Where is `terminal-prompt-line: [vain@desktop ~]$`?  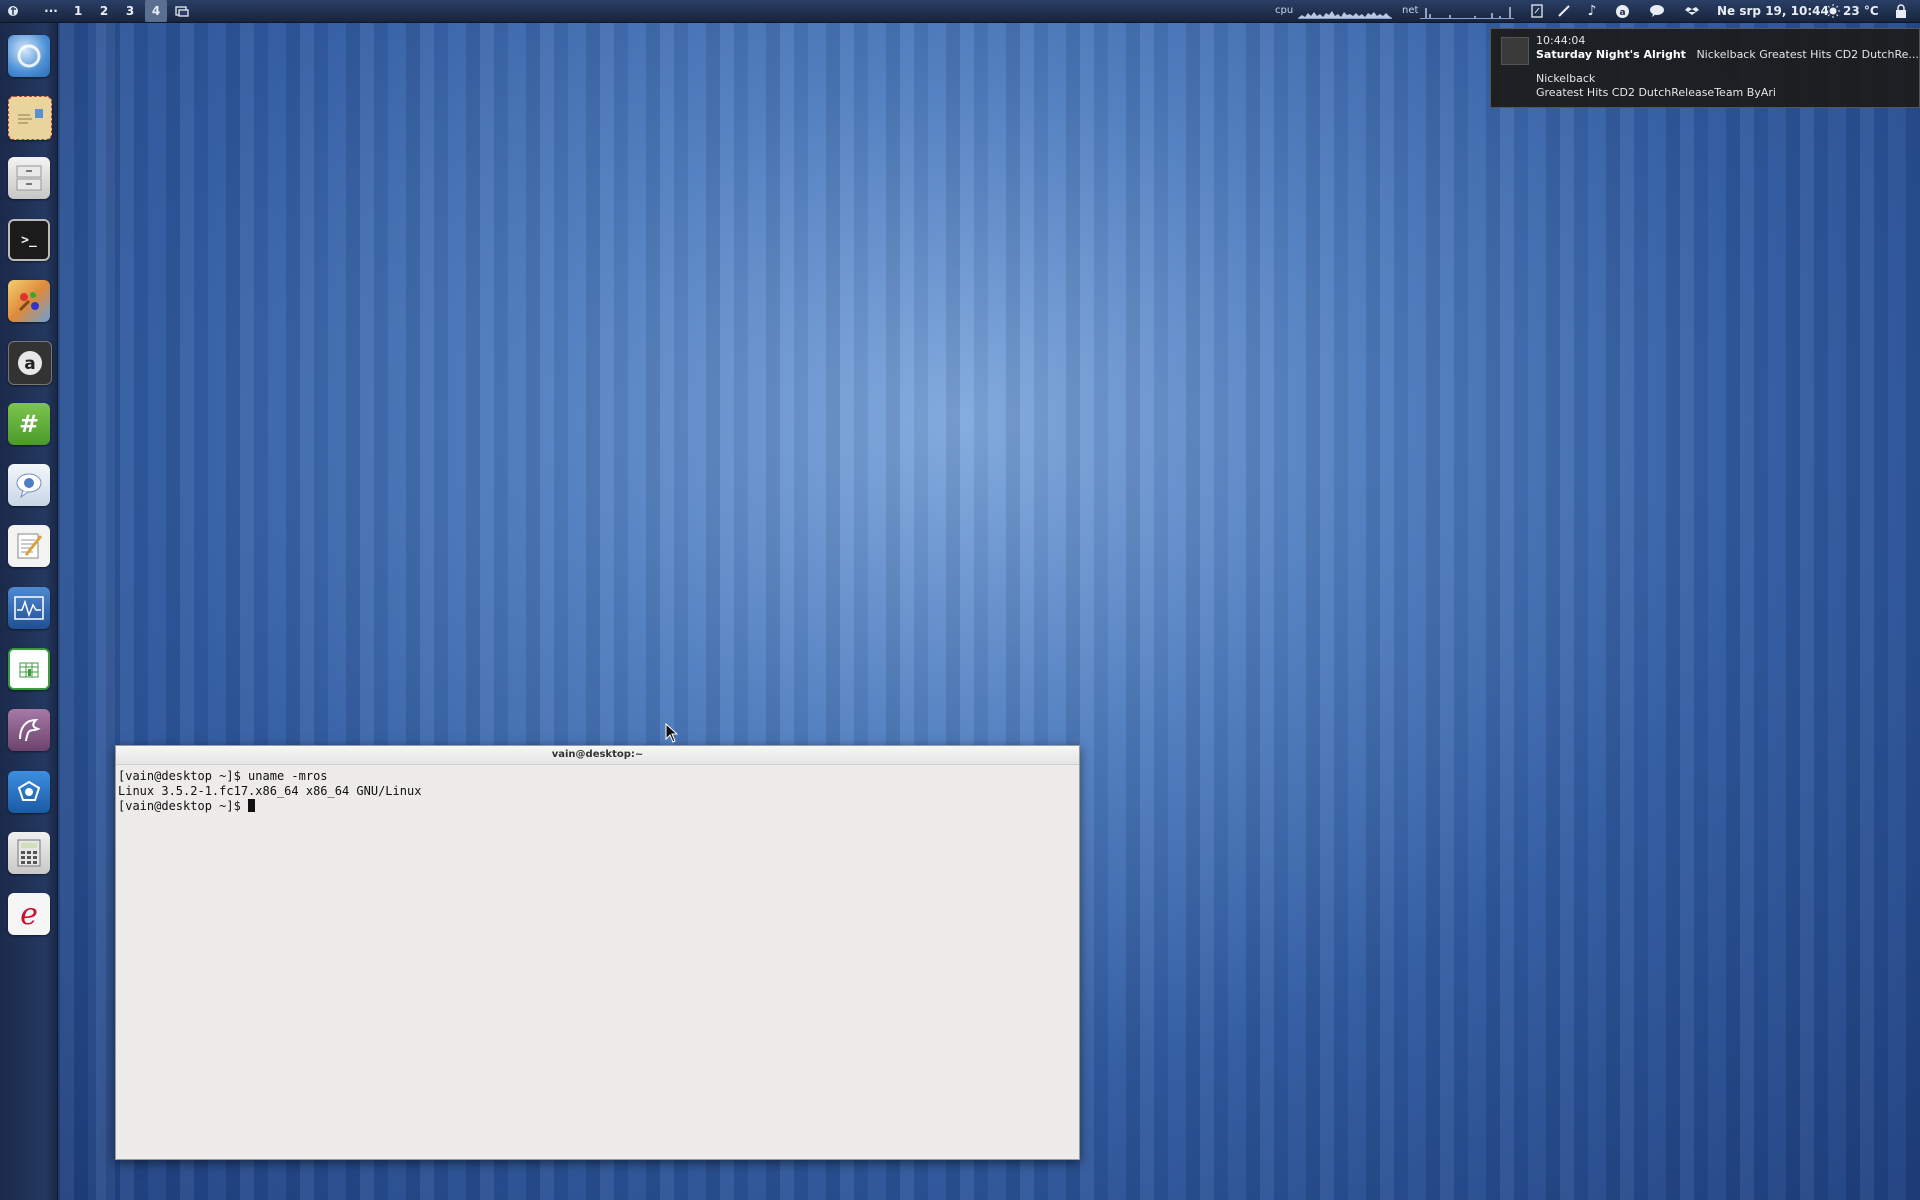
terminal-prompt-line: [vain@desktop ~]$ is located at coordinates (597, 806).